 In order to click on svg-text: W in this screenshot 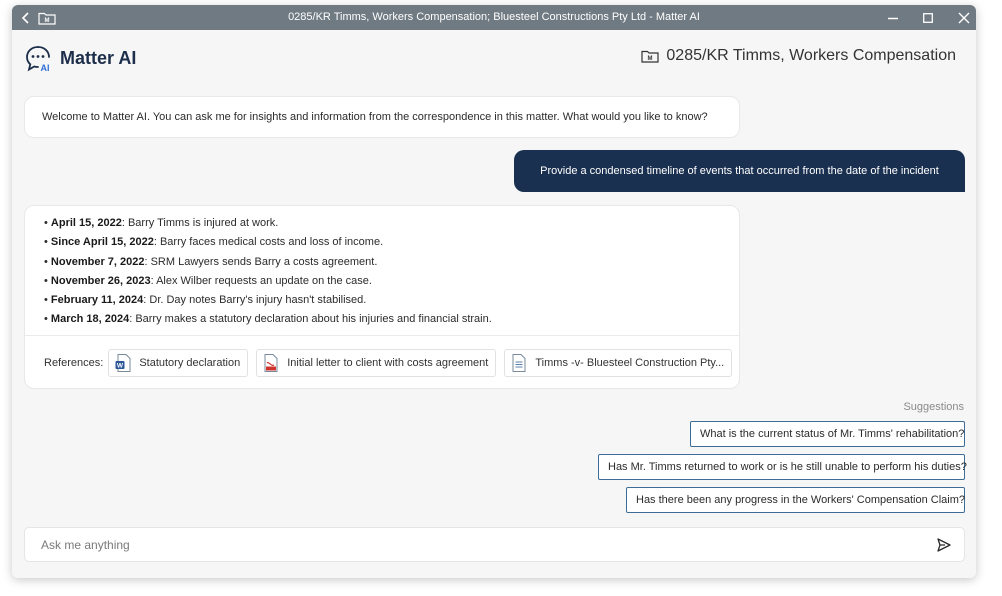, I will do `click(120, 365)`.